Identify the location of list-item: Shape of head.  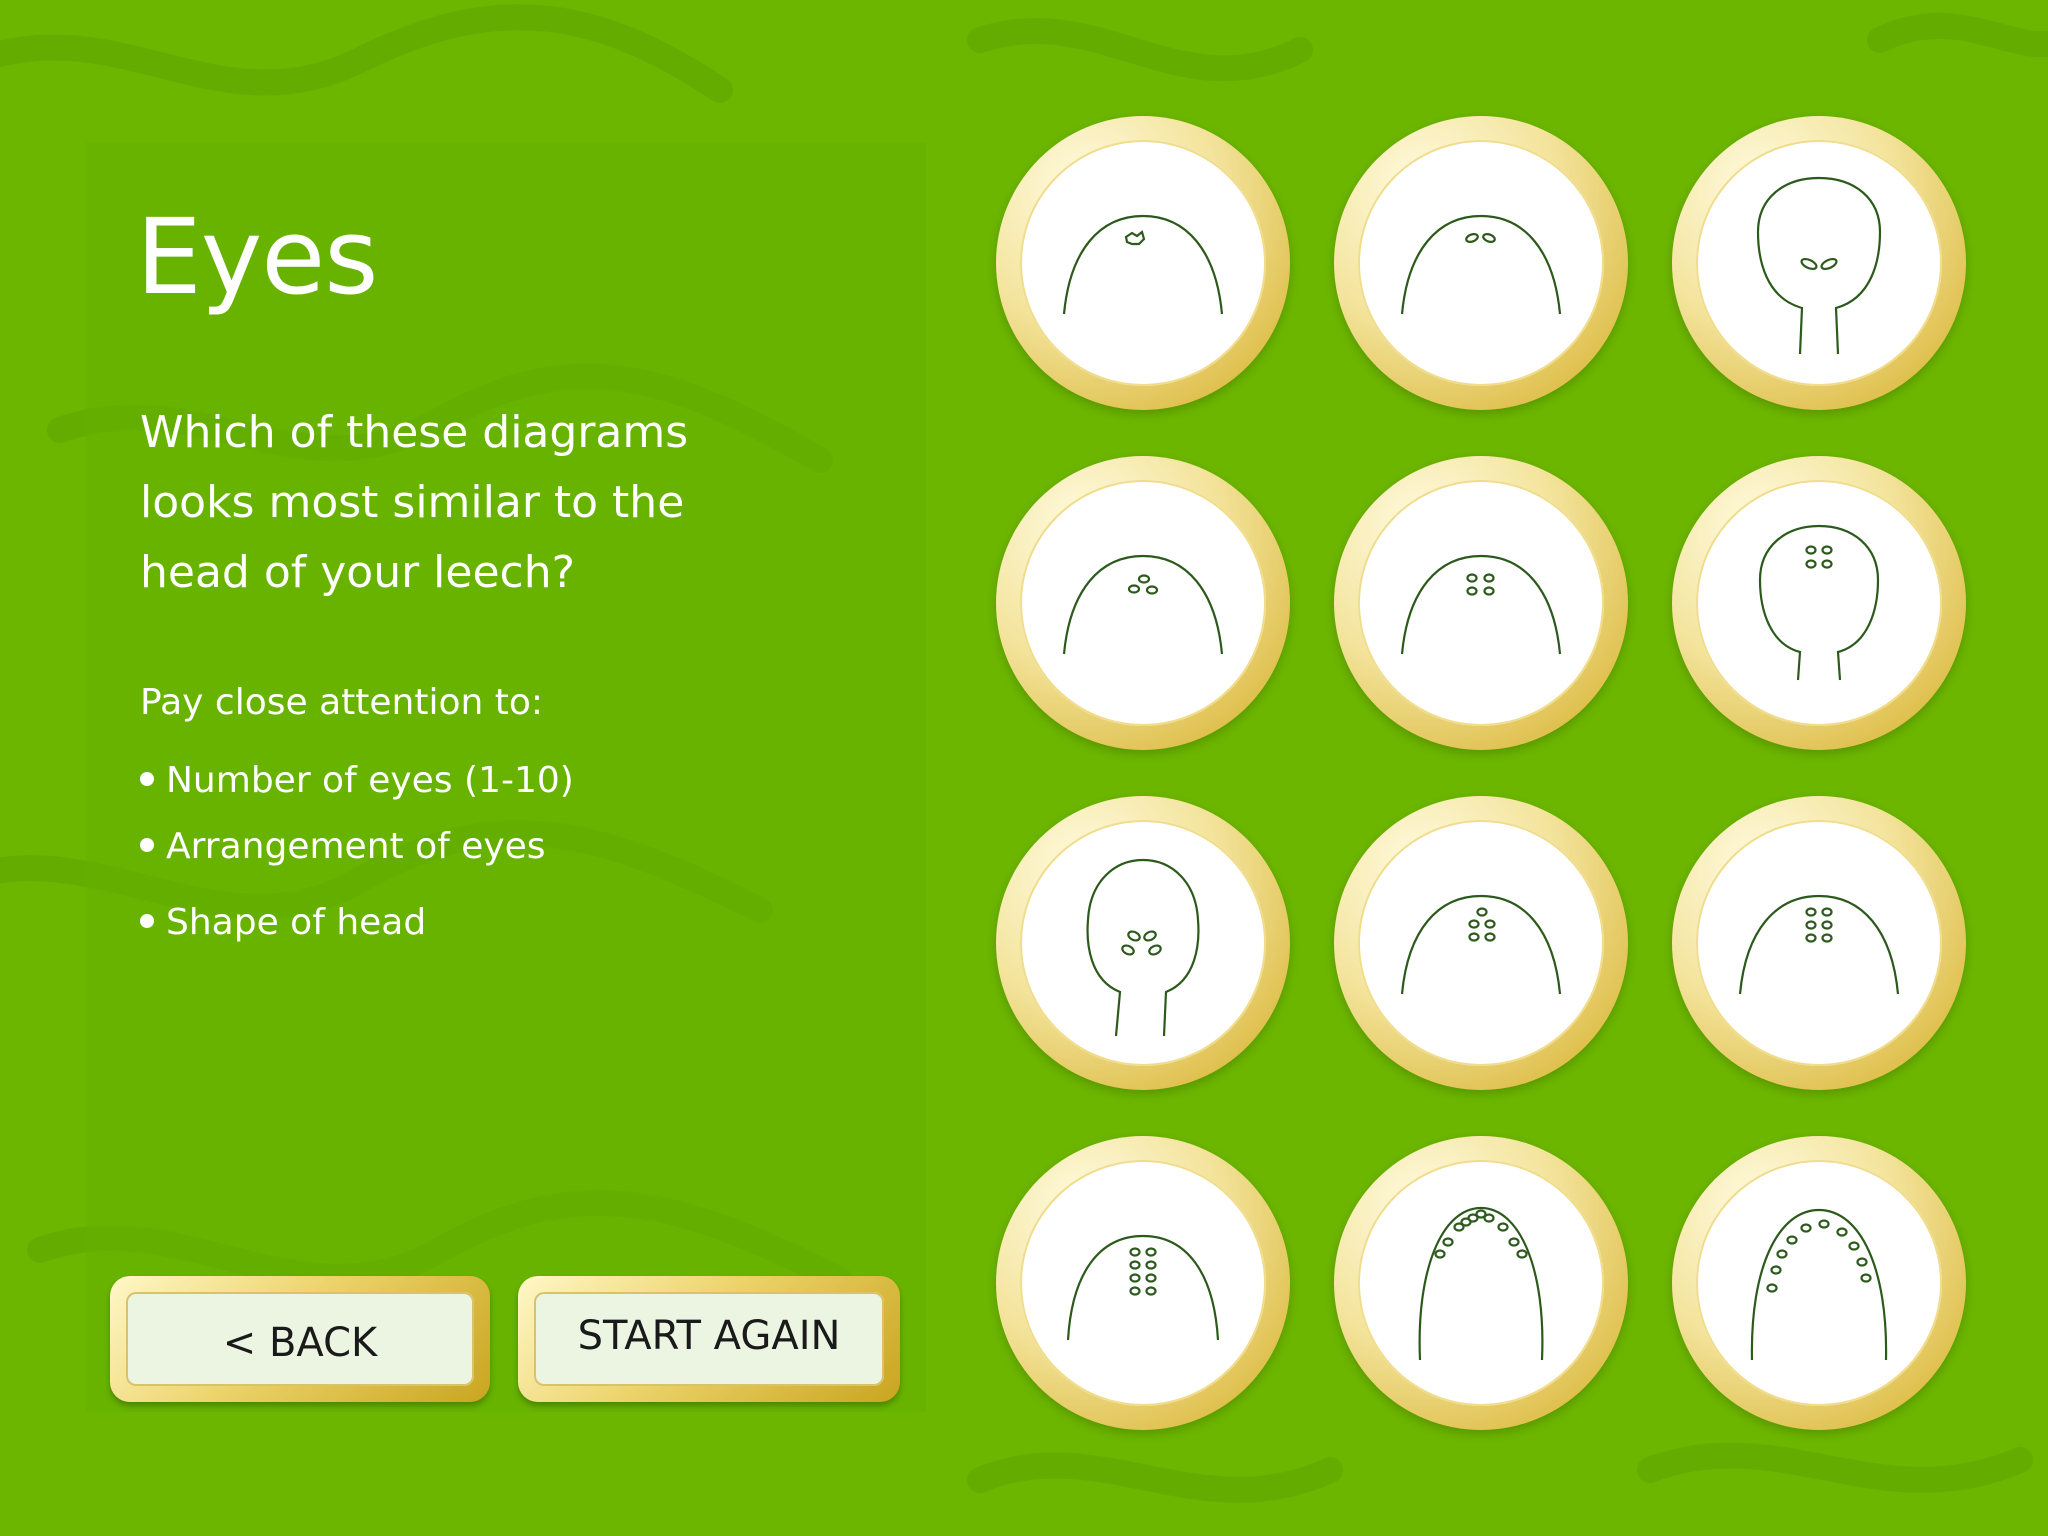
(357, 931).